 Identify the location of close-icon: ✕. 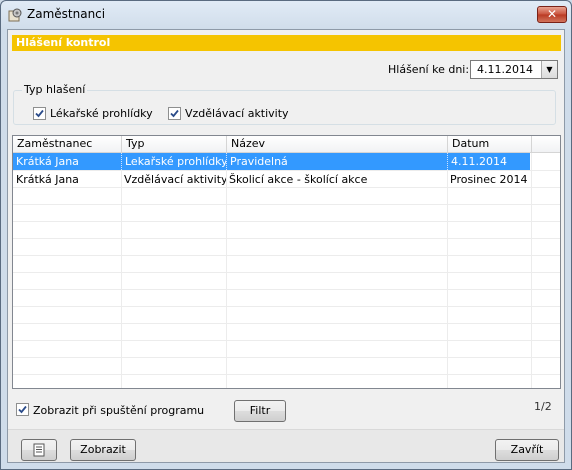
(552, 14).